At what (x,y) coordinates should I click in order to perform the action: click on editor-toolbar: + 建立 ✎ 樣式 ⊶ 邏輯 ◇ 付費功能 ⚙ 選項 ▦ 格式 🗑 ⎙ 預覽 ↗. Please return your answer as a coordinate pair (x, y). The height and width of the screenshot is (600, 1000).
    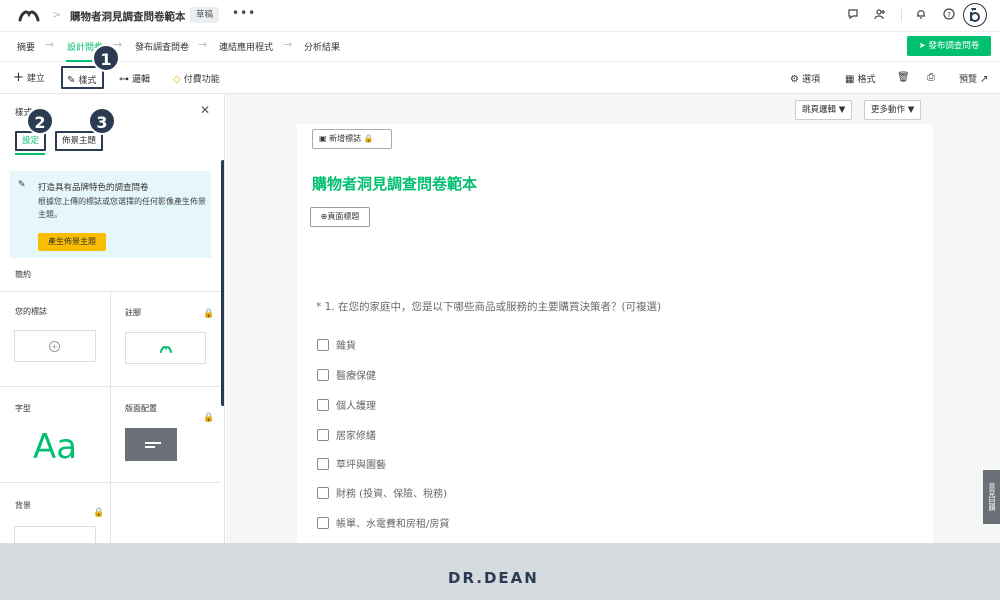
    Looking at the image, I should click on (500, 78).